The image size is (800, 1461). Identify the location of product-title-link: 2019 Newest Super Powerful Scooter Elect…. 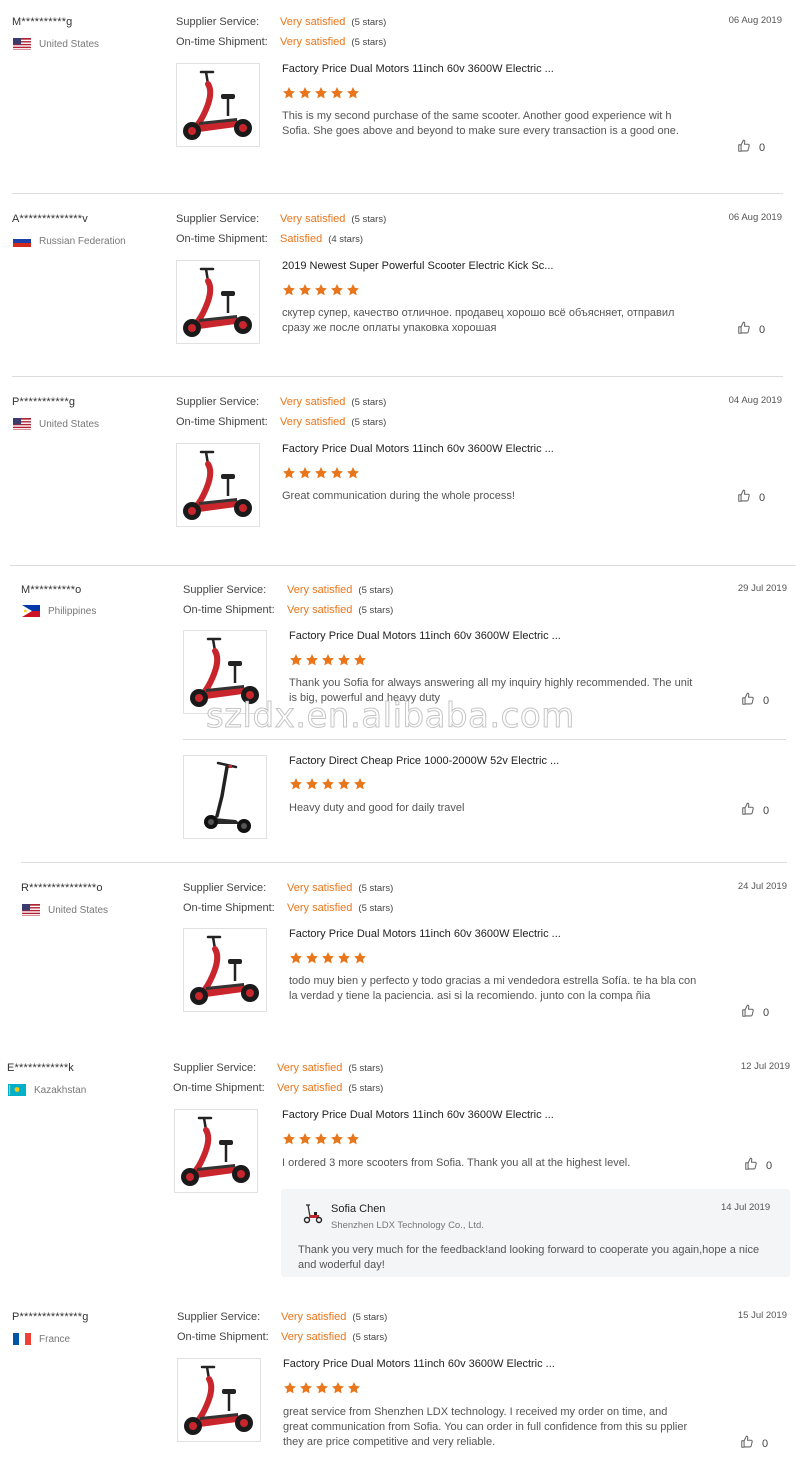
(417, 266).